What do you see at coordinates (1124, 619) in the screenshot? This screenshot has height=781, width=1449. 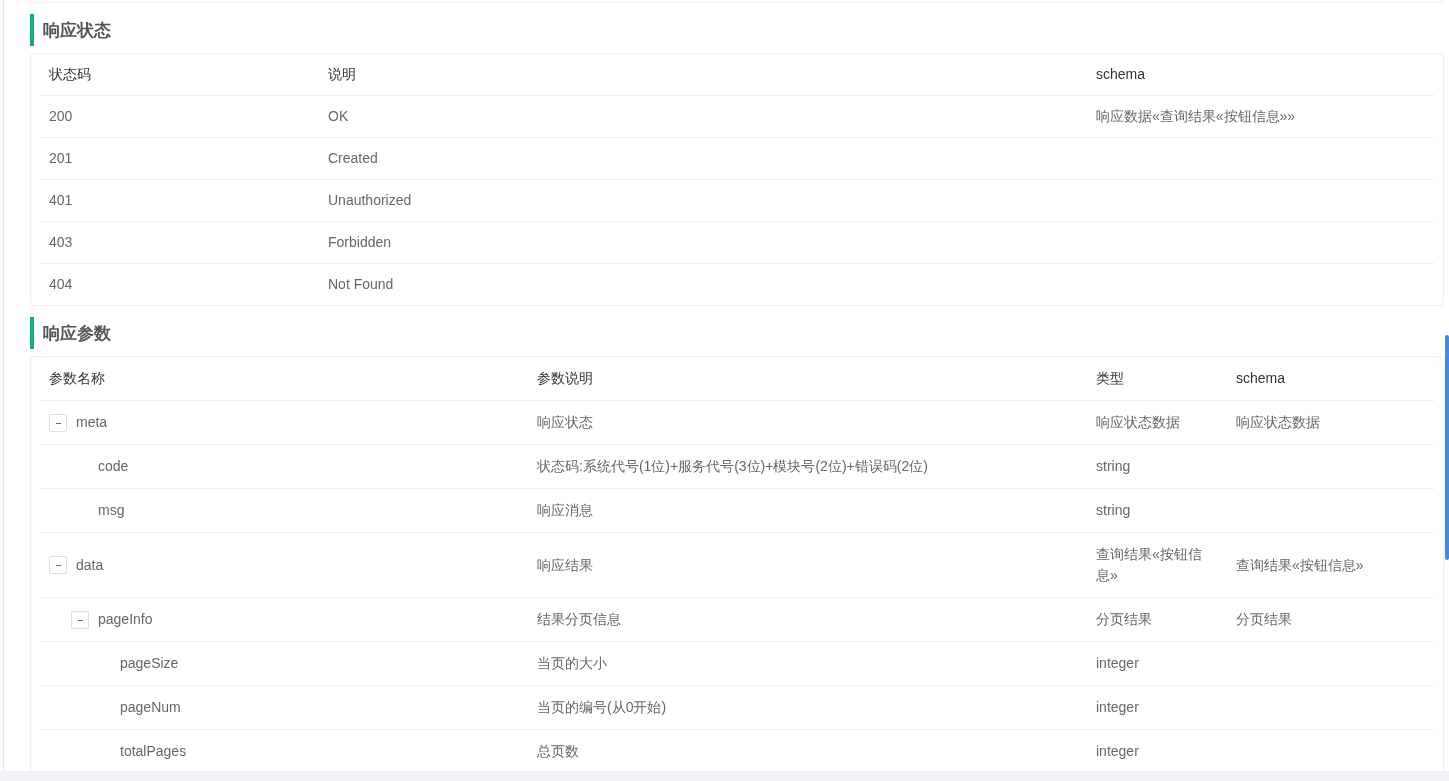 I see `param-type: 分页结果` at bounding box center [1124, 619].